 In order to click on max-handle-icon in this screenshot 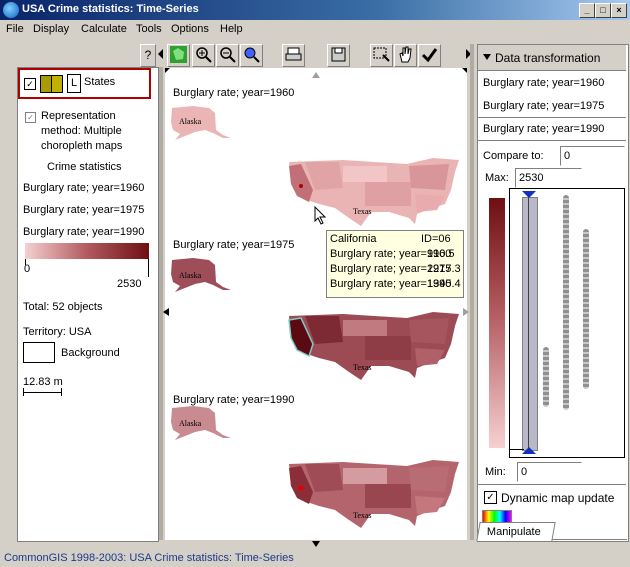, I will do `click(529, 194)`.